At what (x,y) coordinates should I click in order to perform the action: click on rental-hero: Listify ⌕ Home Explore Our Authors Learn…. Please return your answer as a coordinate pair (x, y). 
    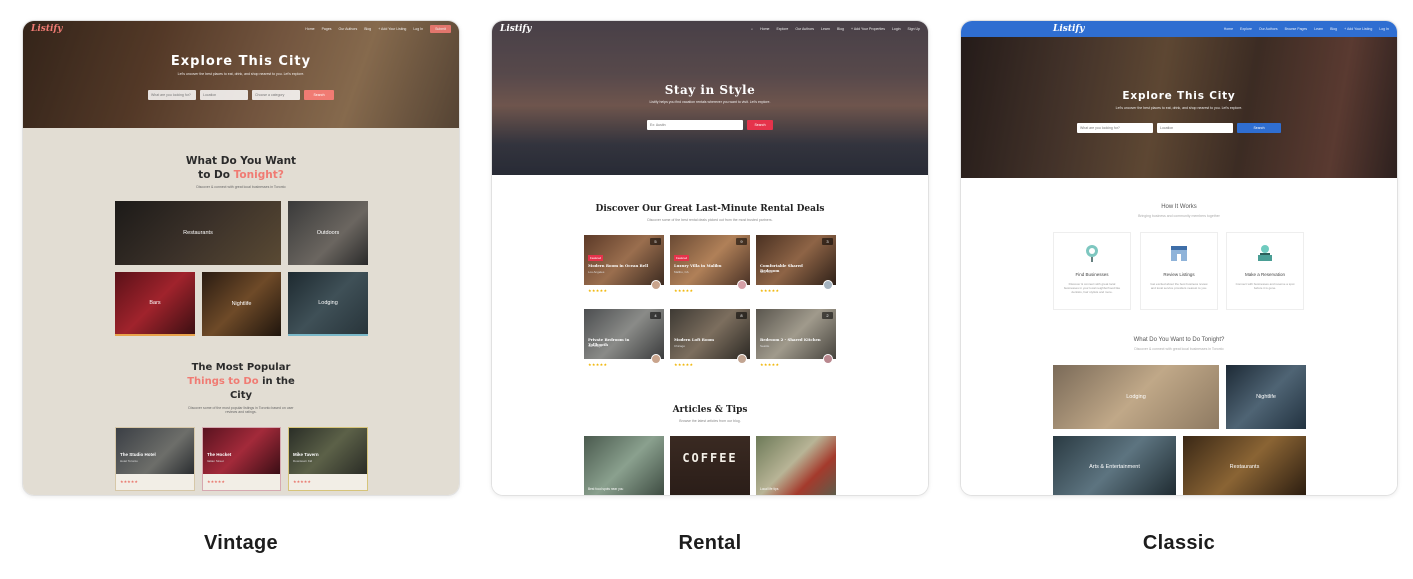
    Looking at the image, I should click on (710, 98).